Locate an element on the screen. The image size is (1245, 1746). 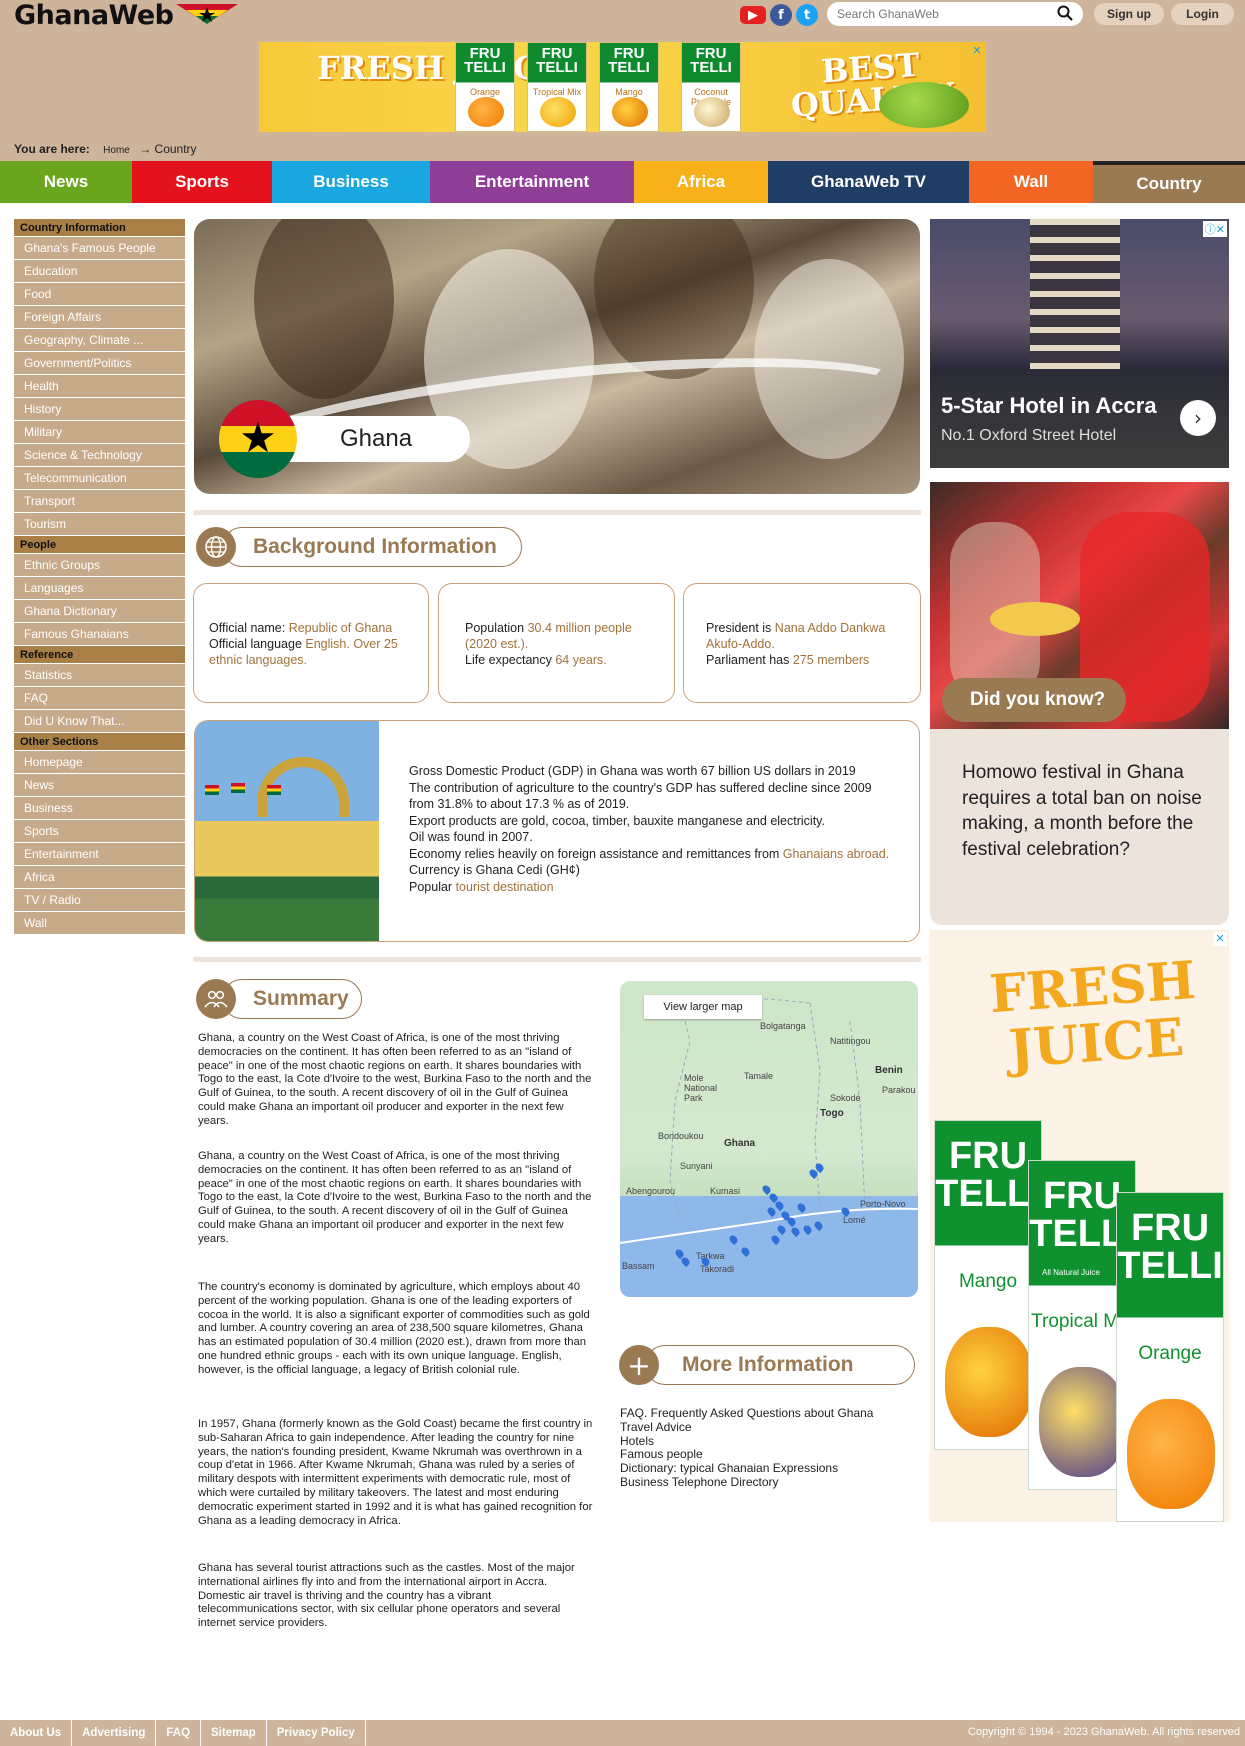
parliament-value: 275 members is located at coordinates (831, 660).